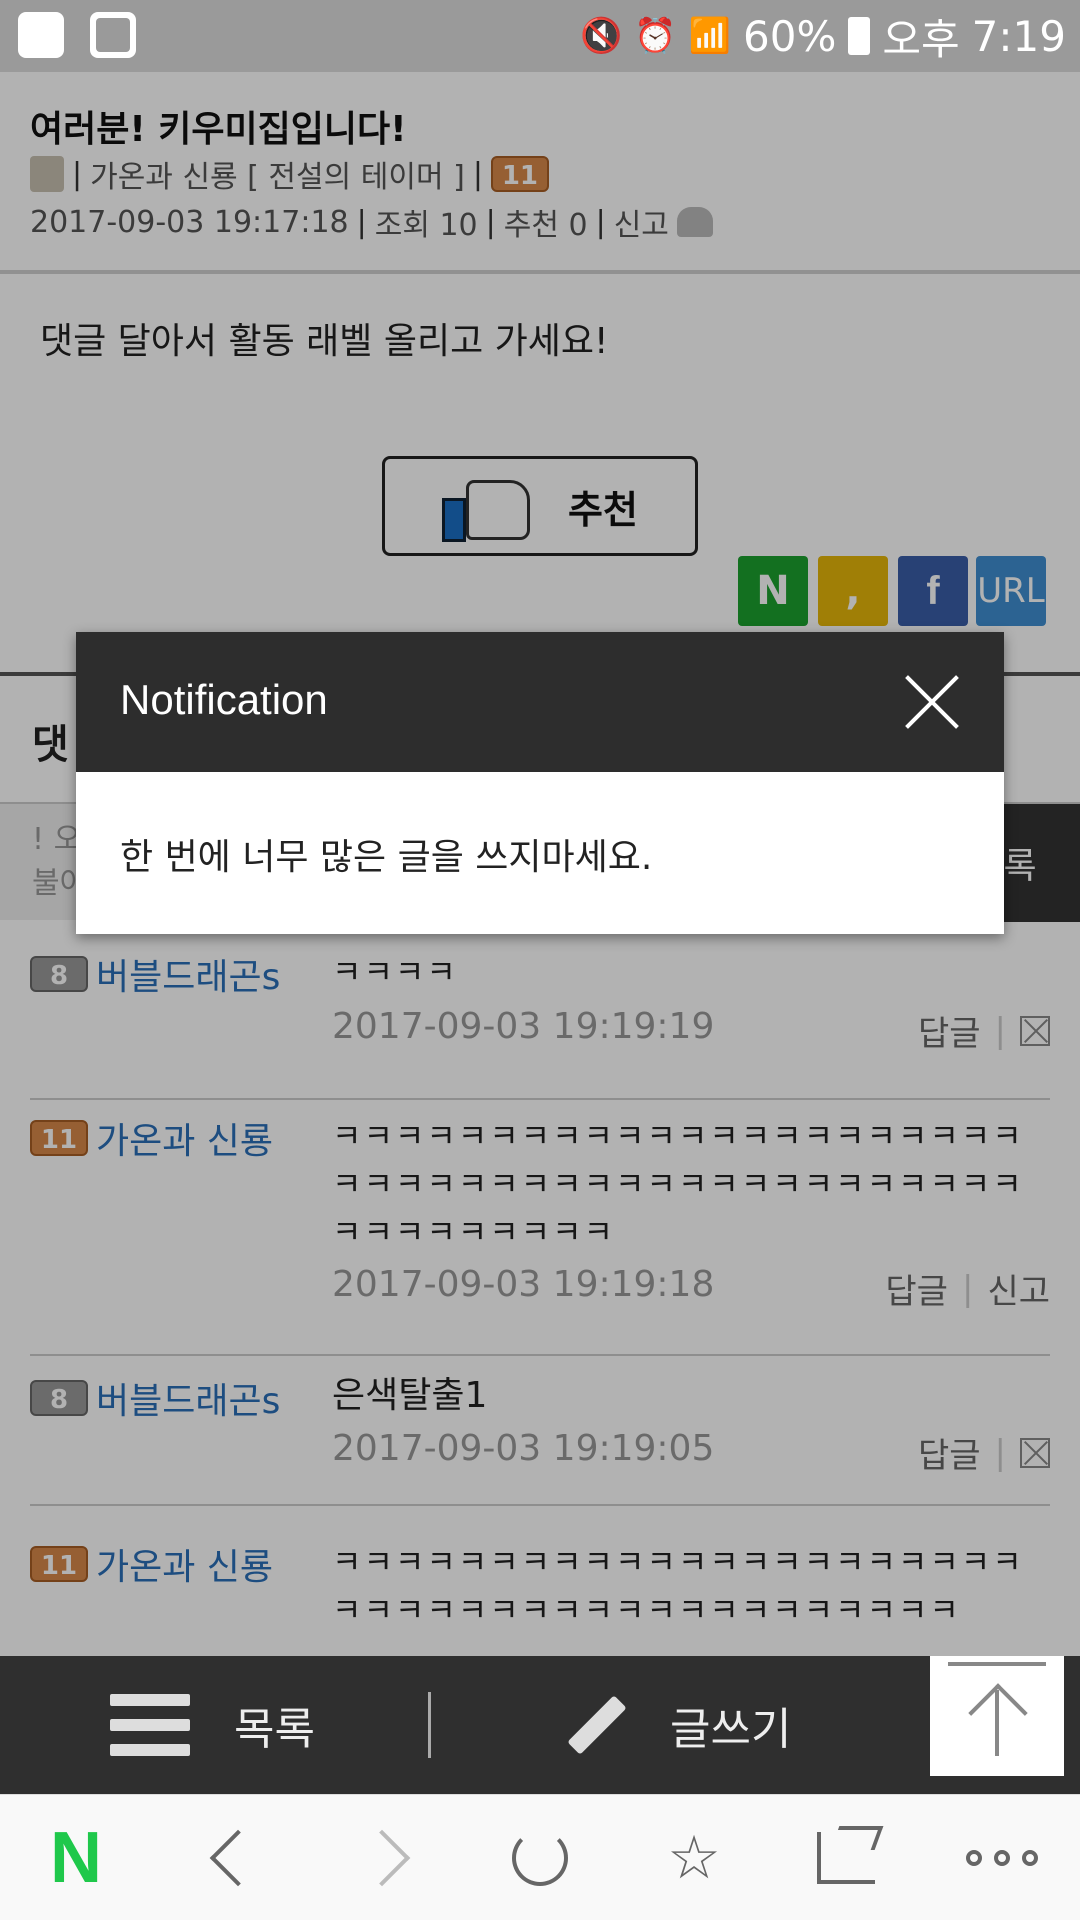 The image size is (1080, 1920). What do you see at coordinates (386, 857) in the screenshot?
I see `dialog-message: 한 번에 너무 많은 글을 쓰지마세요.` at bounding box center [386, 857].